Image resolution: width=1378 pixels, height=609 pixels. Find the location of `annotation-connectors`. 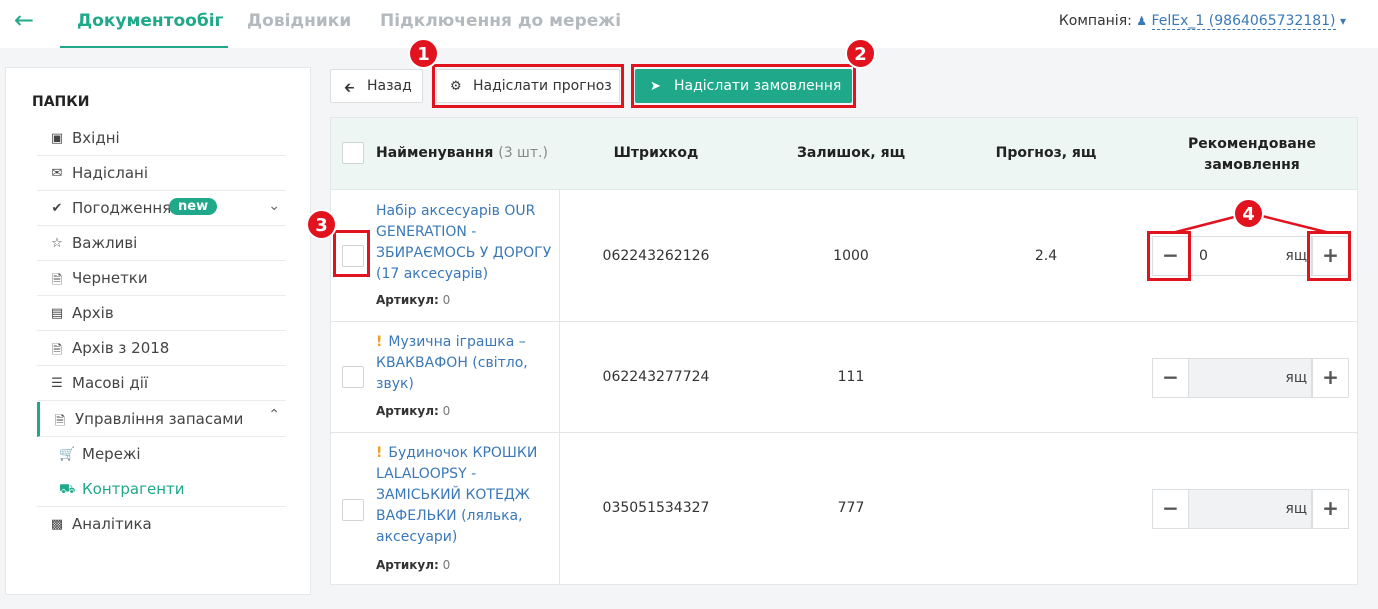

annotation-connectors is located at coordinates (1251, 224).